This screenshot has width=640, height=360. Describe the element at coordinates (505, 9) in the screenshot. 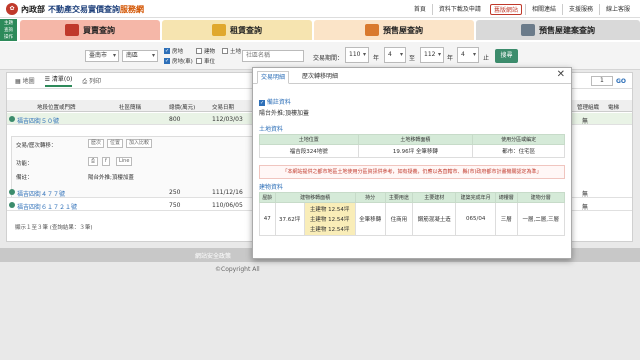

I see `nav-old-site: 舊版網站` at that location.